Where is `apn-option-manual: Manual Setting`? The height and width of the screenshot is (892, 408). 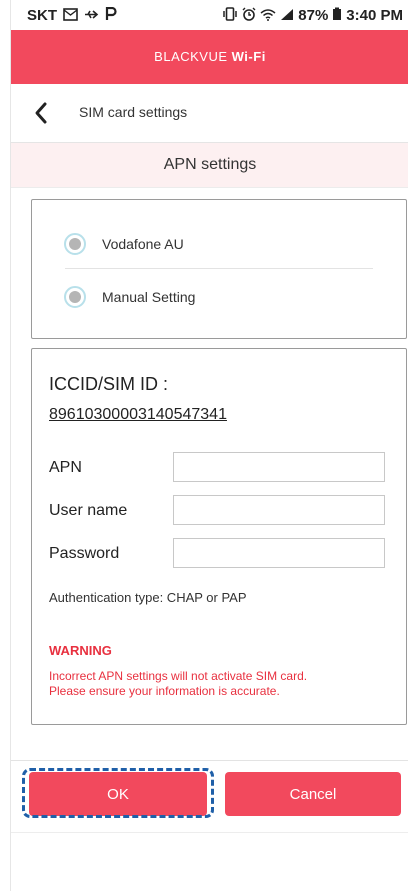 apn-option-manual: Manual Setting is located at coordinates (129, 297).